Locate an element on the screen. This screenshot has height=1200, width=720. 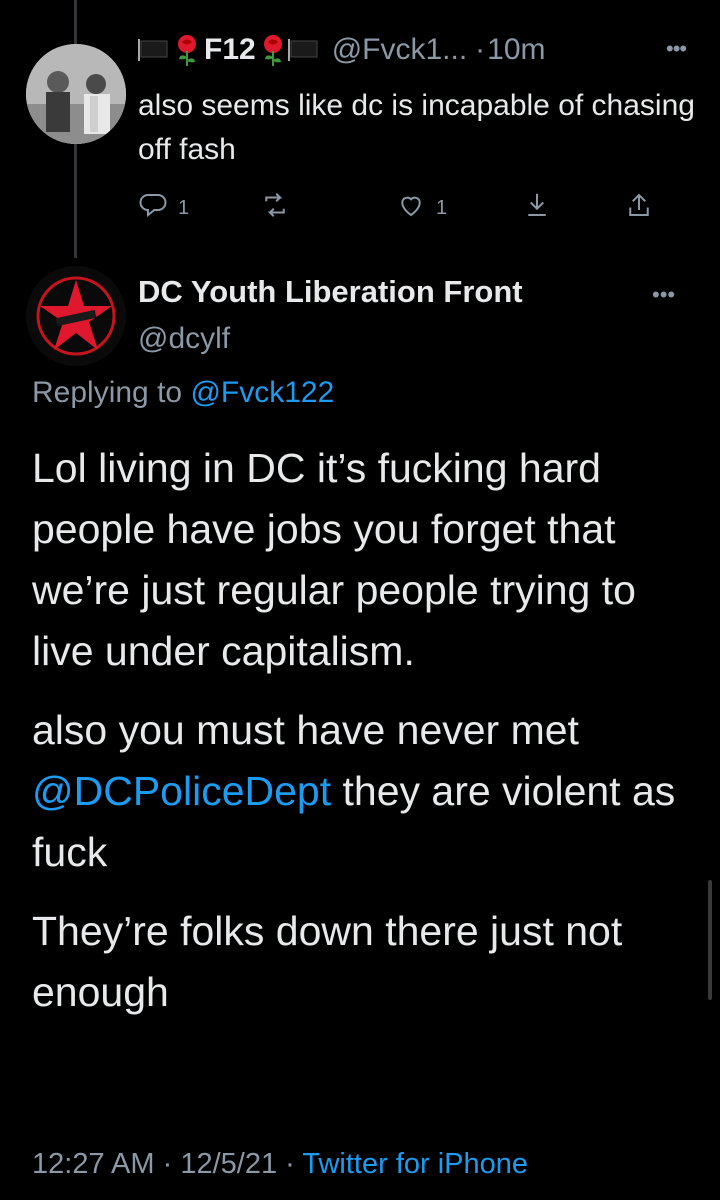
share-button is located at coordinates (639, 208).